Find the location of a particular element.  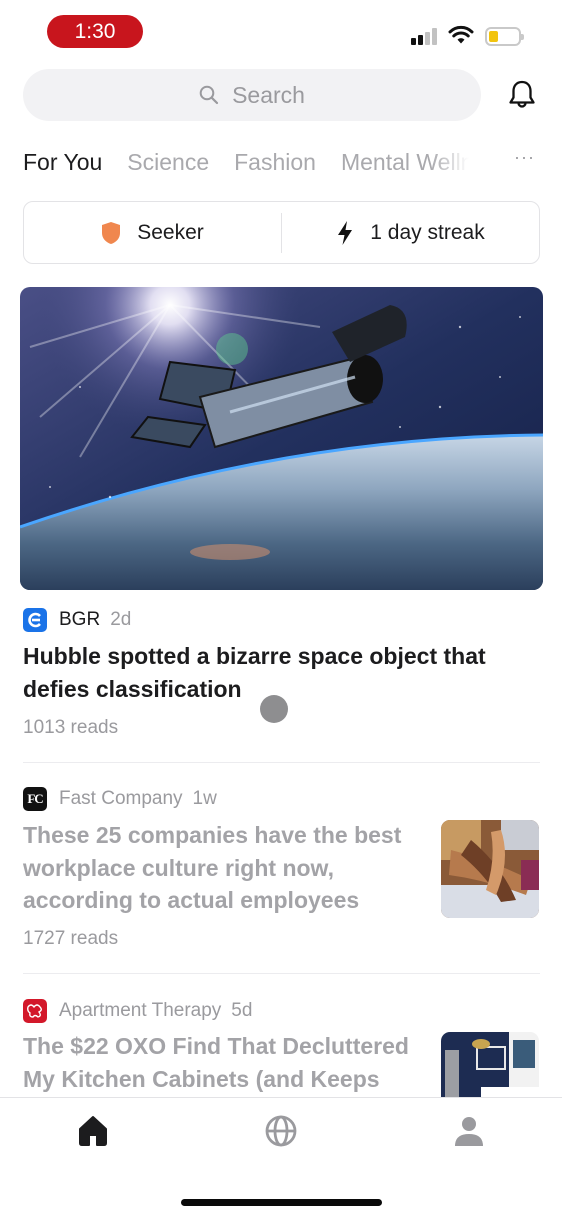

apartment-therapy-logo-icon is located at coordinates (35, 1011).